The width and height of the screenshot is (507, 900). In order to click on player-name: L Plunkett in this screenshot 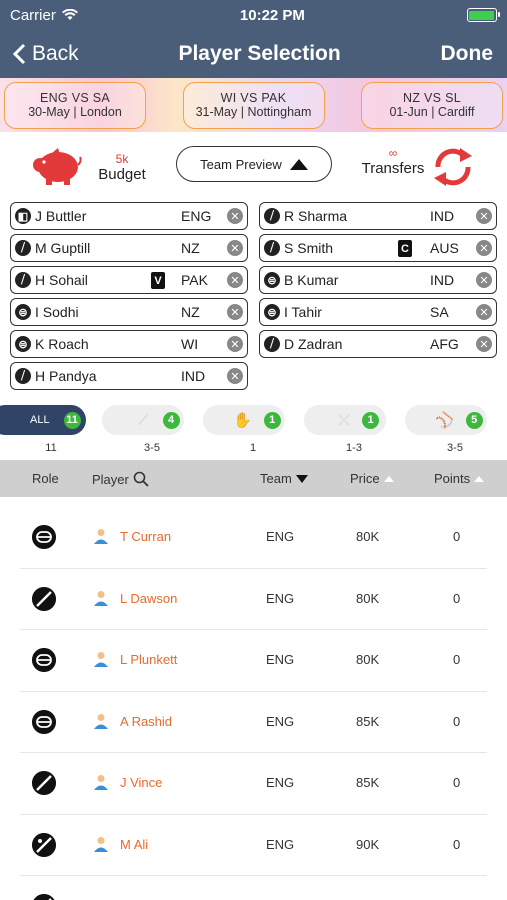, I will do `click(149, 659)`.